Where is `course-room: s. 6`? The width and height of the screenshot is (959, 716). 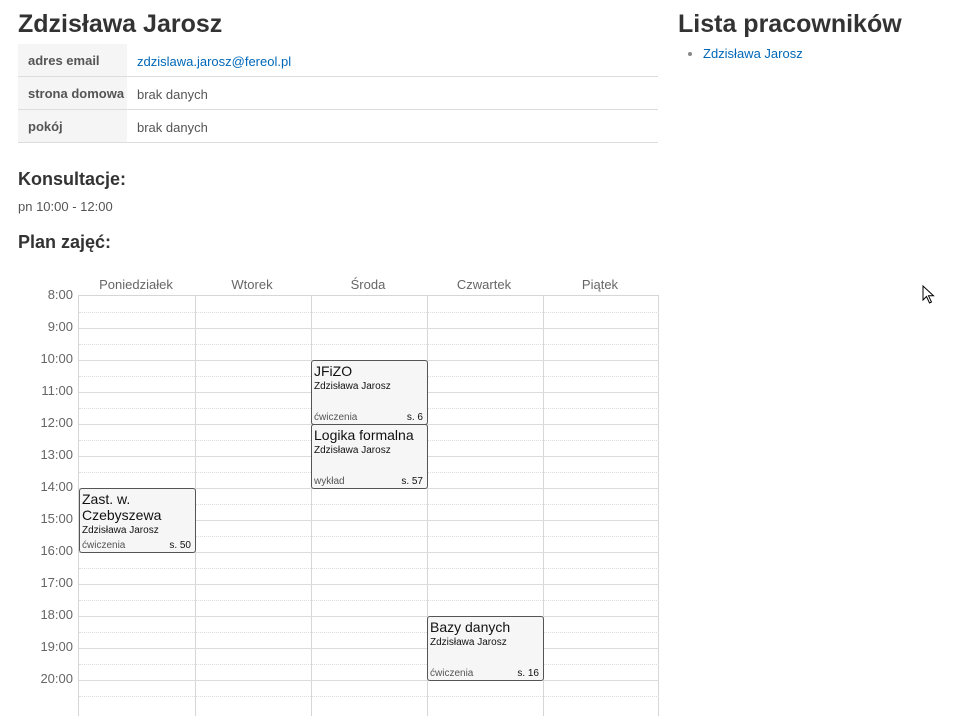 course-room: s. 6 is located at coordinates (414, 417).